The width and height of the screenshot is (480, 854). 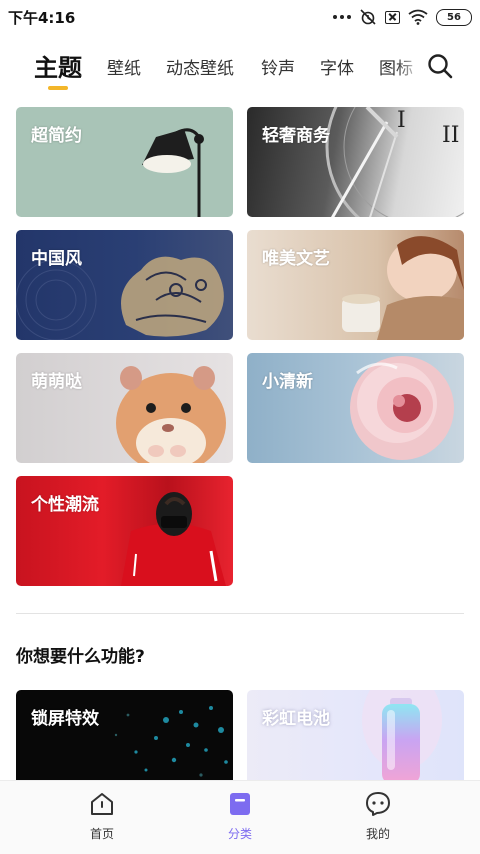 I want to click on nav-home: 首页, so click(x=102, y=816).